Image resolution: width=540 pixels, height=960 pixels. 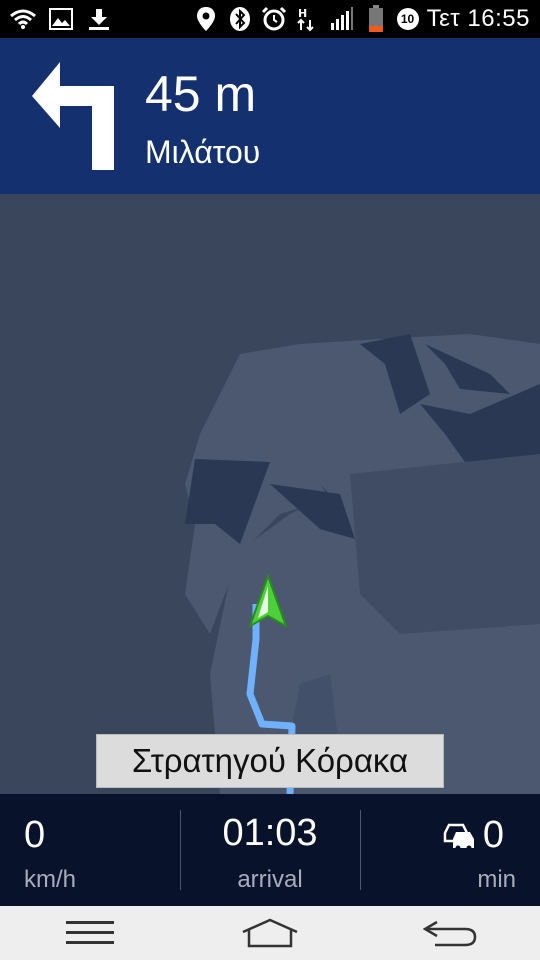 I want to click on divider, so click(x=360, y=850).